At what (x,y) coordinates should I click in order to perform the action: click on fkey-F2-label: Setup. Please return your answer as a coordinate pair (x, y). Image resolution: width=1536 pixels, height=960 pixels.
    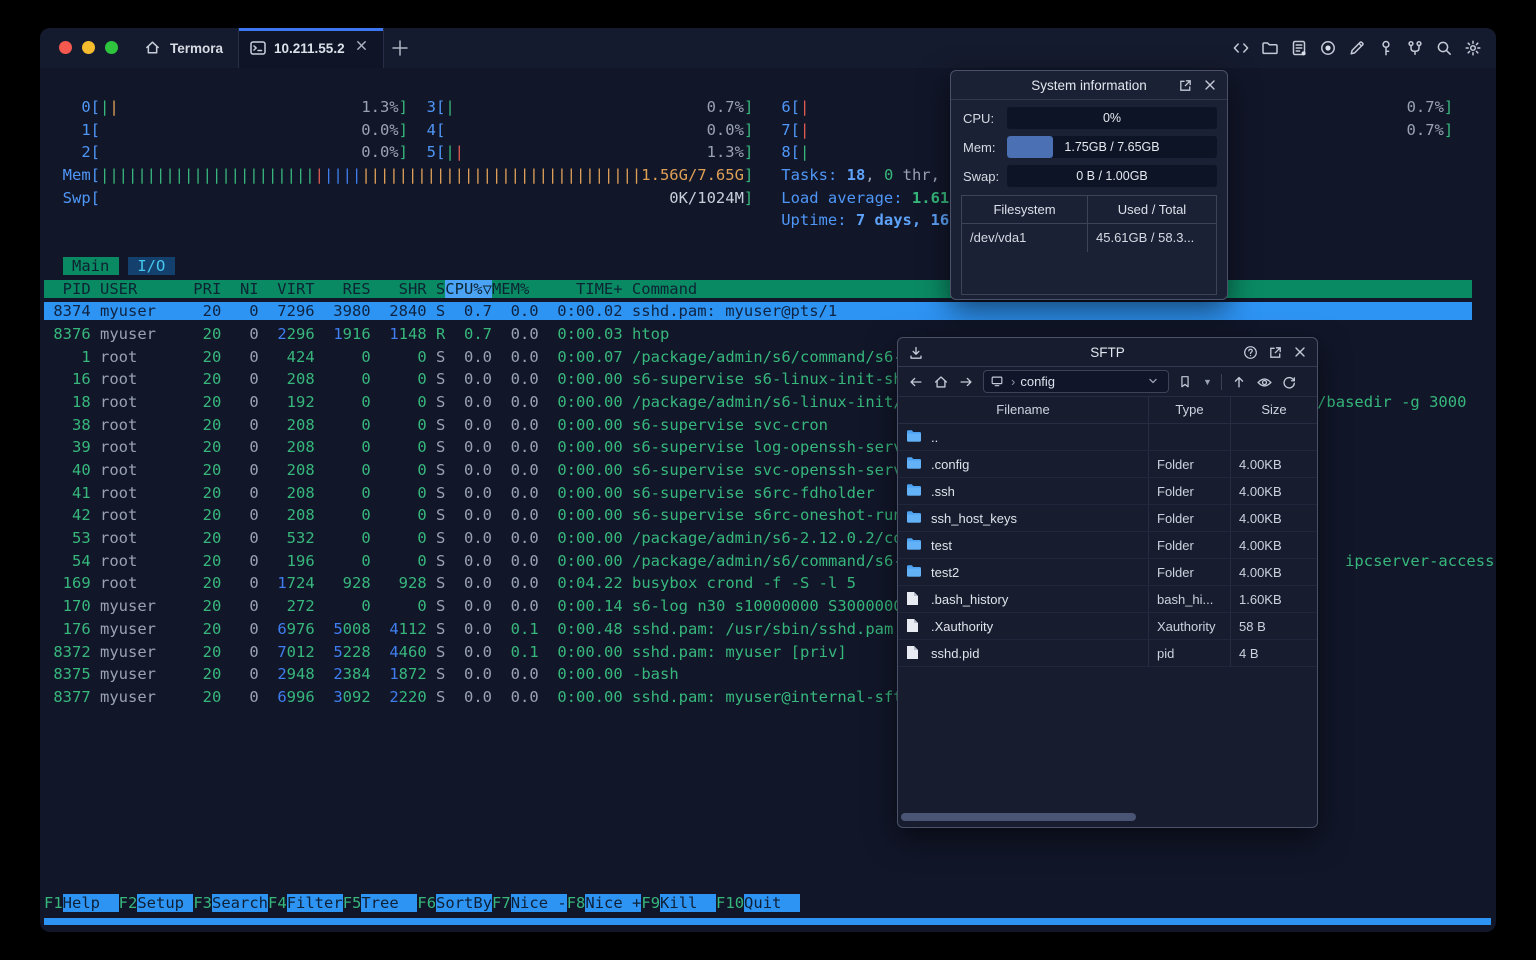
    Looking at the image, I should click on (165, 903).